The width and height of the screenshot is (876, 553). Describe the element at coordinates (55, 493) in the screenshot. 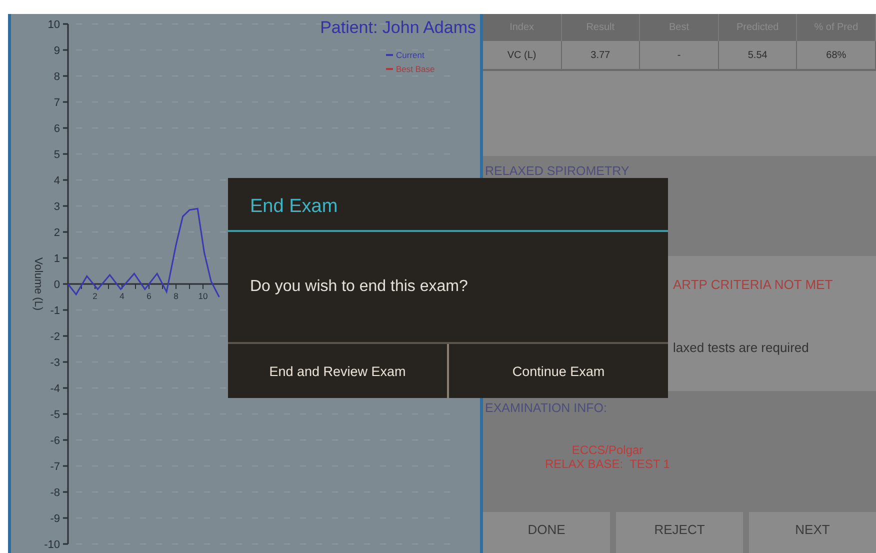

I see `y-tick-label: -8` at that location.